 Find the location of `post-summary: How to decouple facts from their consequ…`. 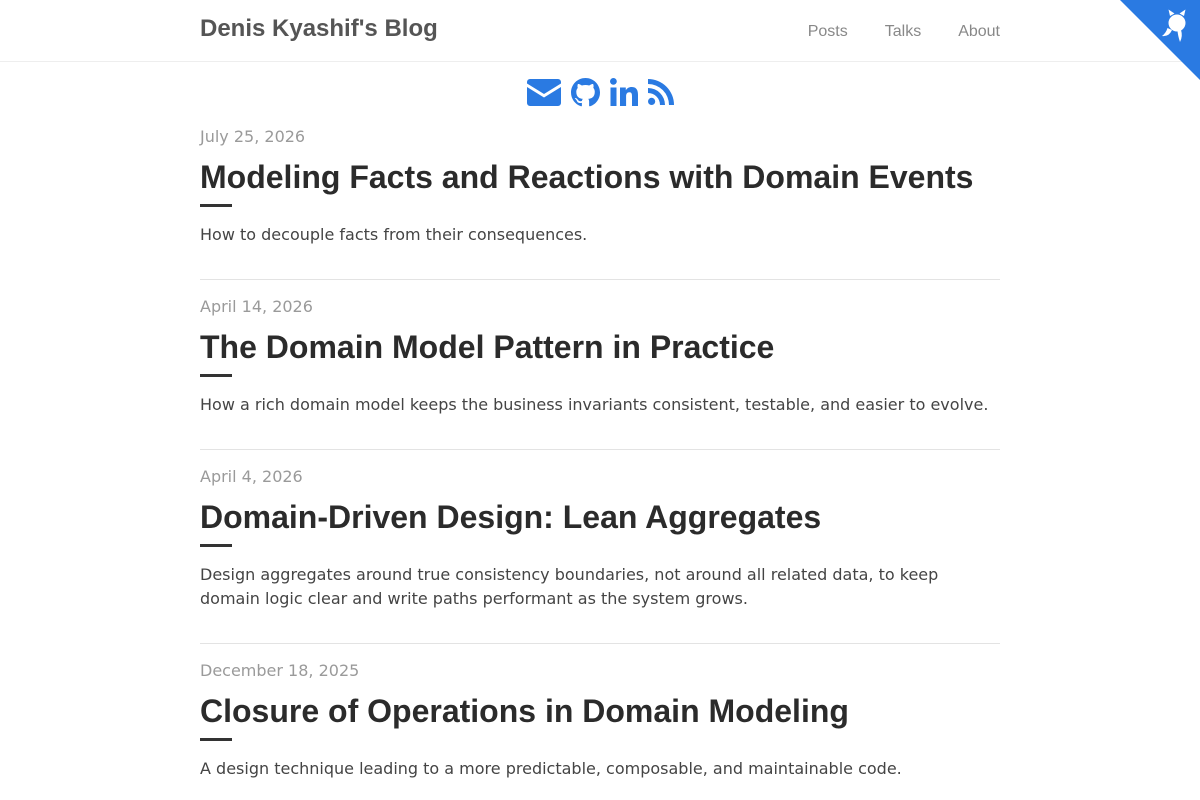

post-summary: How to decouple facts from their consequ… is located at coordinates (394, 234).